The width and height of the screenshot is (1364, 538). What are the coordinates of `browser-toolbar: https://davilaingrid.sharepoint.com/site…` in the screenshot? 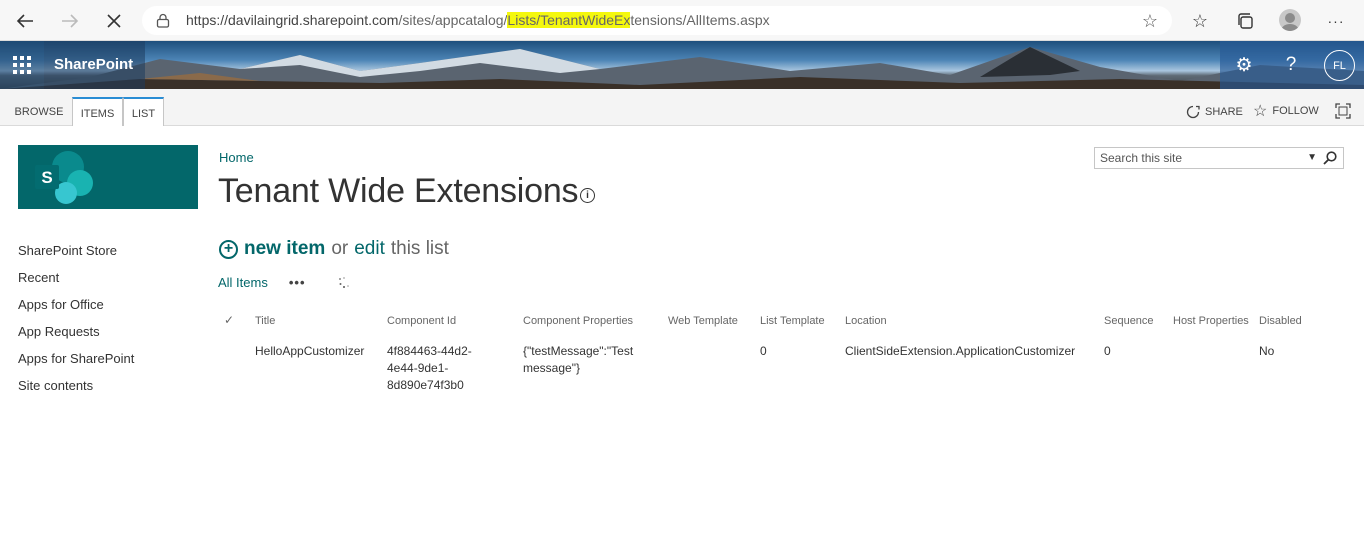 It's located at (682, 20).